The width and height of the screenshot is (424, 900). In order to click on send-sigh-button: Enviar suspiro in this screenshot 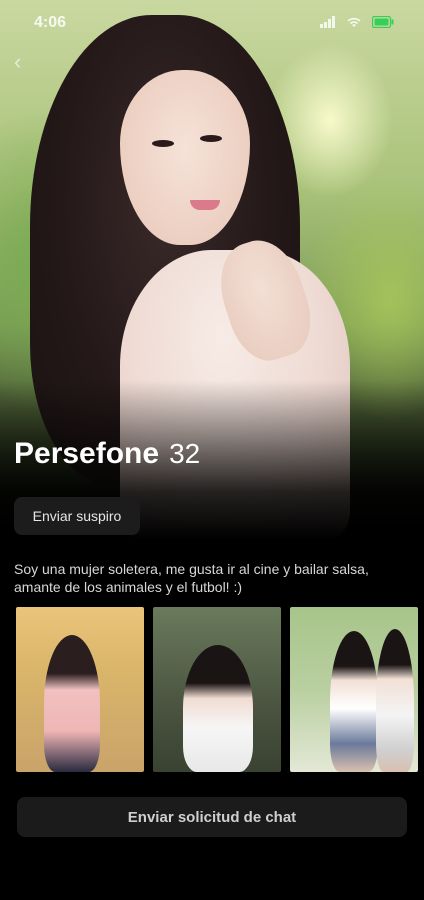, I will do `click(77, 516)`.